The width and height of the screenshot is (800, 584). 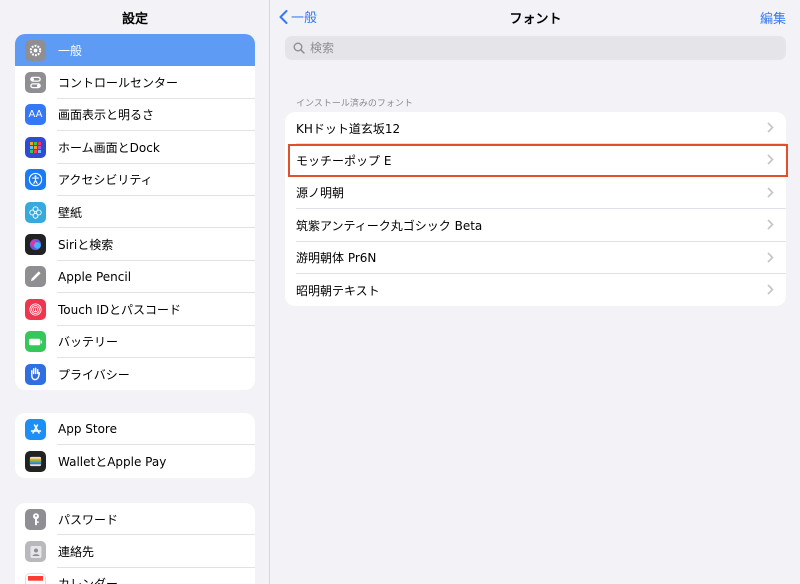 I want to click on sidebar-title: 設定, so click(x=134, y=19).